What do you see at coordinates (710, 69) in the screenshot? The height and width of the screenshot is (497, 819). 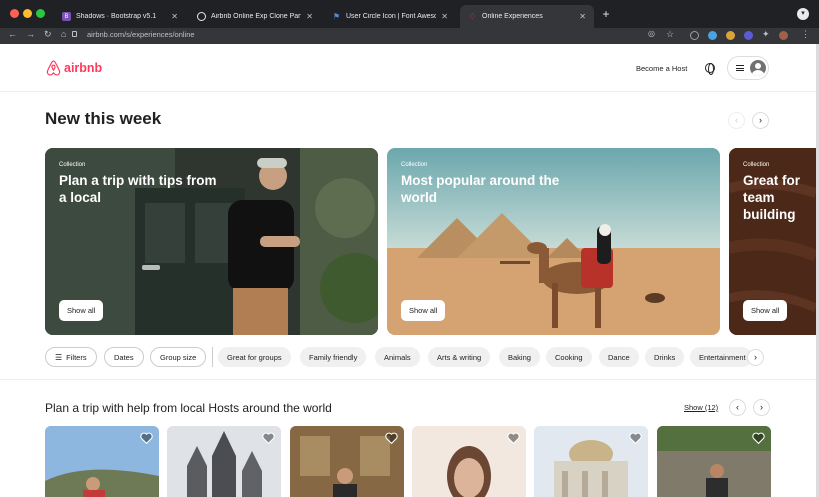 I see `globe-icon` at bounding box center [710, 69].